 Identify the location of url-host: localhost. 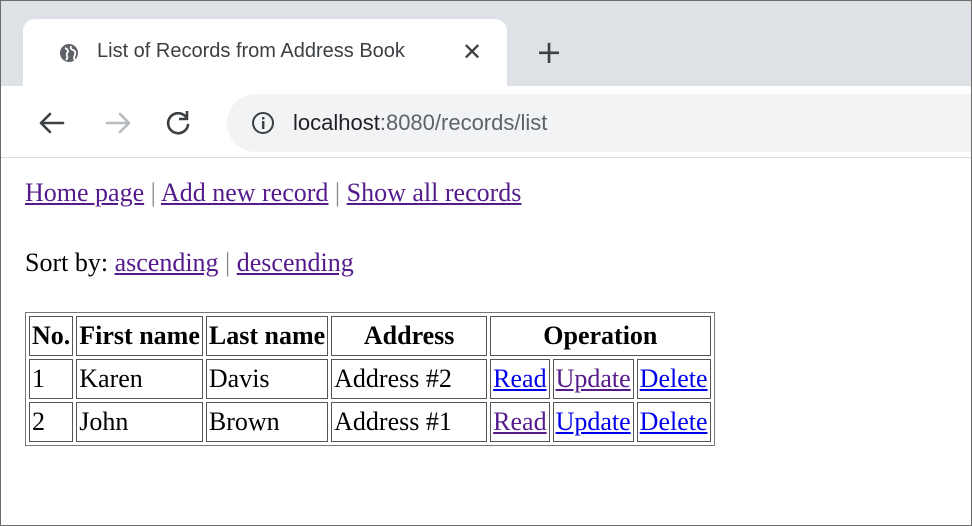
(336, 122).